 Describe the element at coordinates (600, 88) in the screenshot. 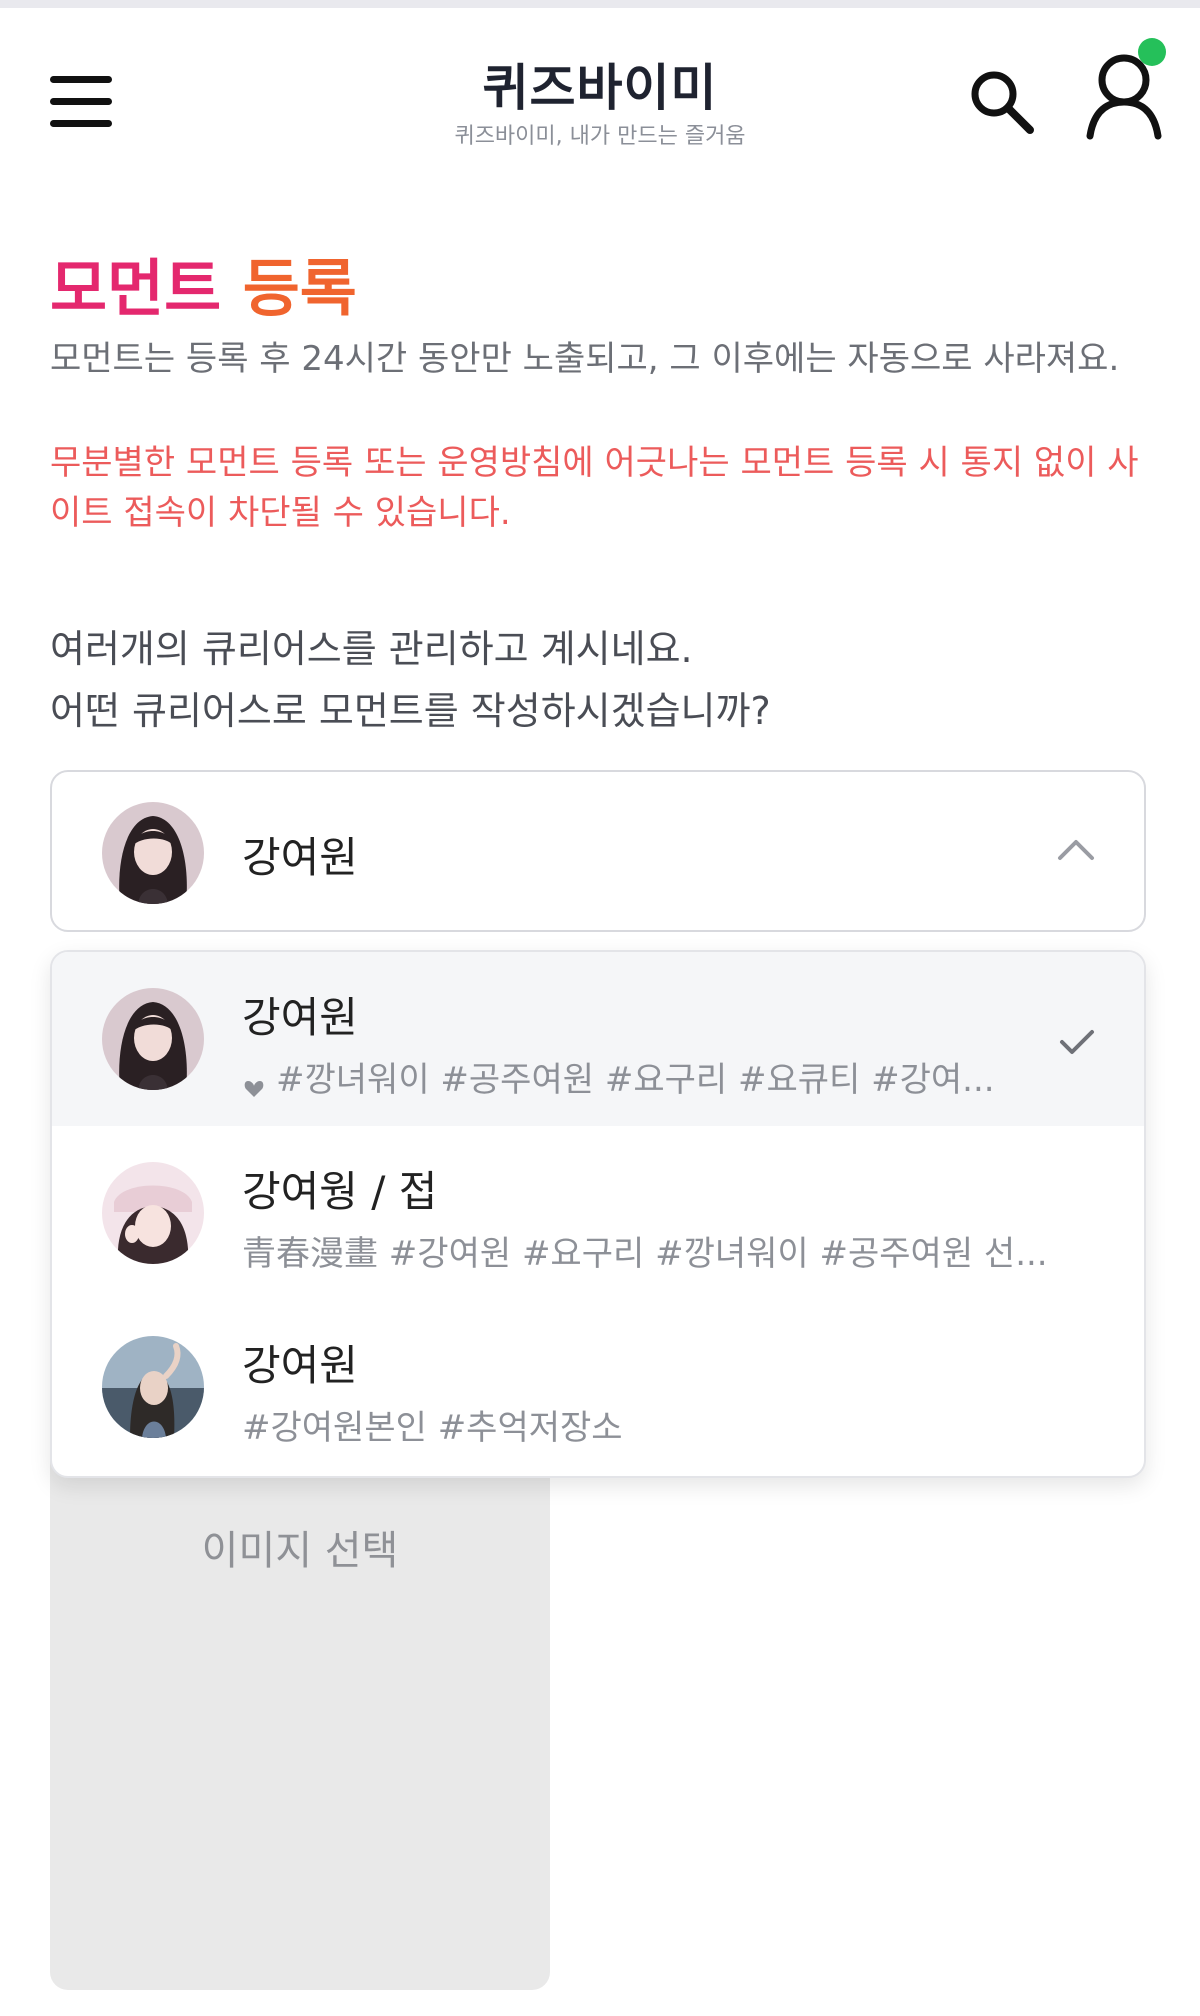

I see `app-header: 퀴즈바이미 퀴즈바이미, 내가 만드는 즐거움` at that location.